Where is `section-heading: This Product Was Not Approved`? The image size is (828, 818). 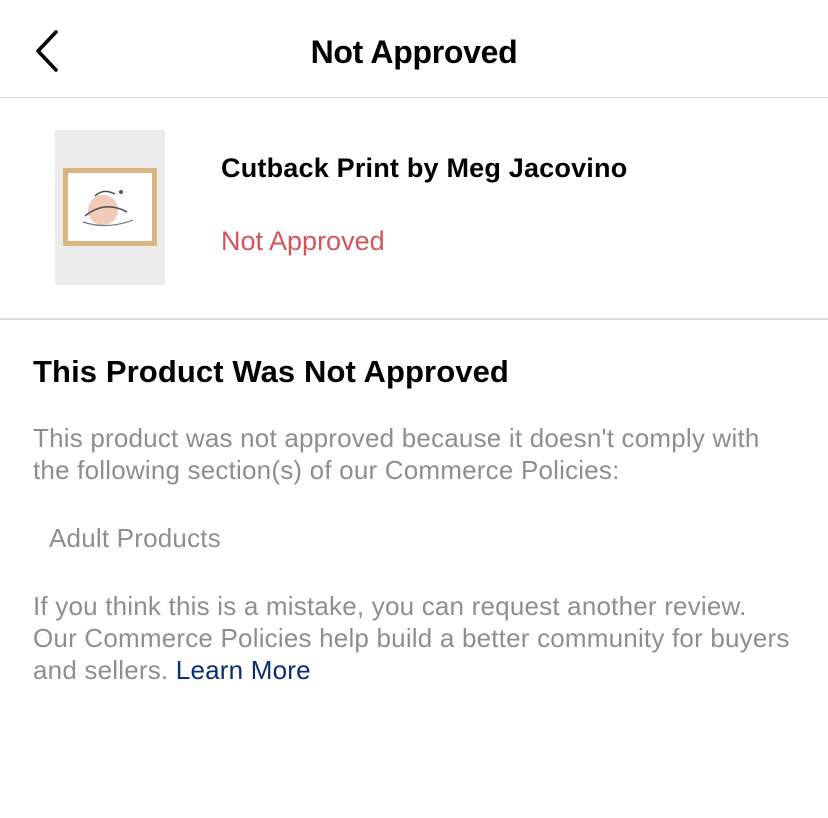 section-heading: This Product Was Not Approved is located at coordinates (271, 371).